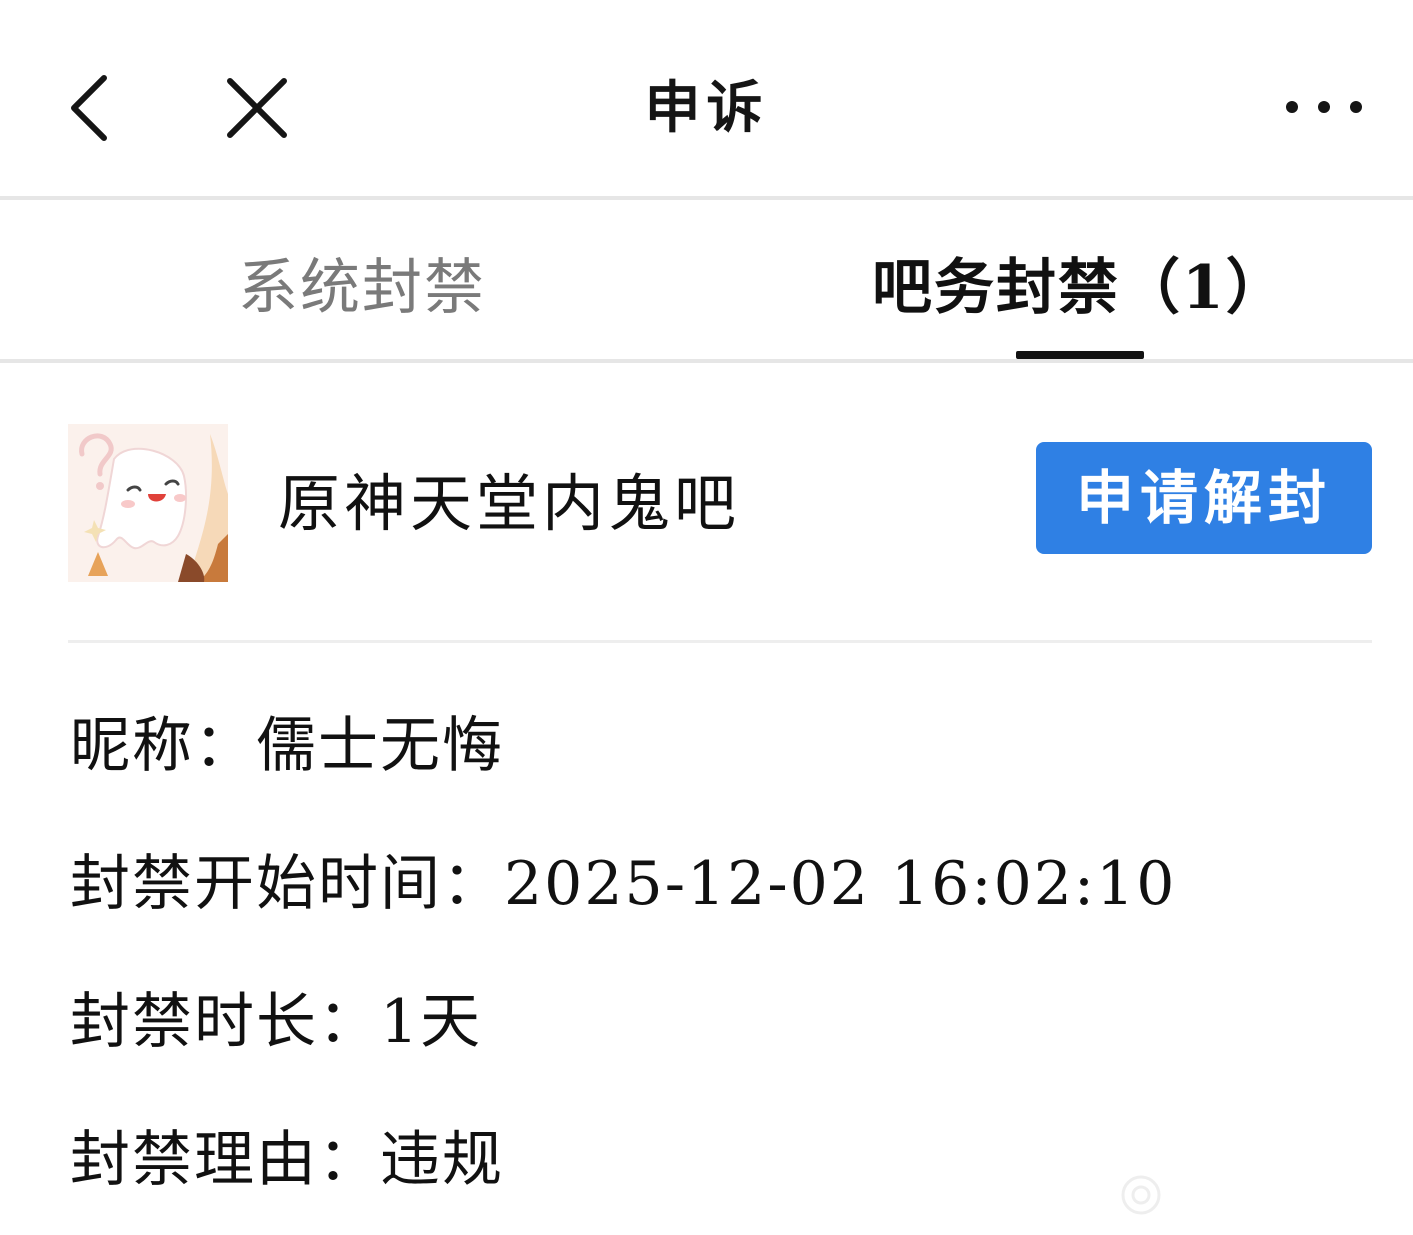  I want to click on ghost-mascot-icon, so click(148, 503).